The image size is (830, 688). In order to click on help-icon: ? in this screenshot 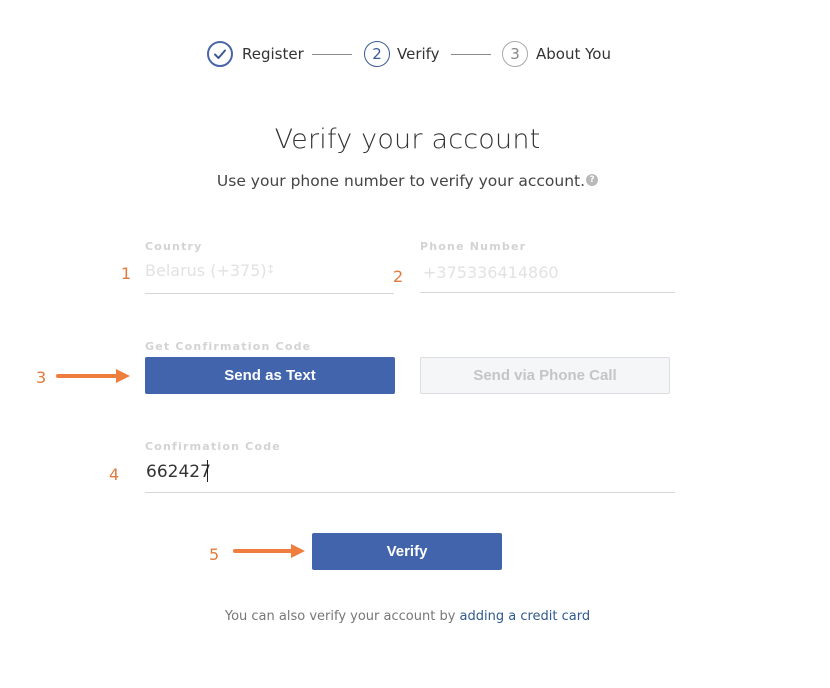, I will do `click(592, 180)`.